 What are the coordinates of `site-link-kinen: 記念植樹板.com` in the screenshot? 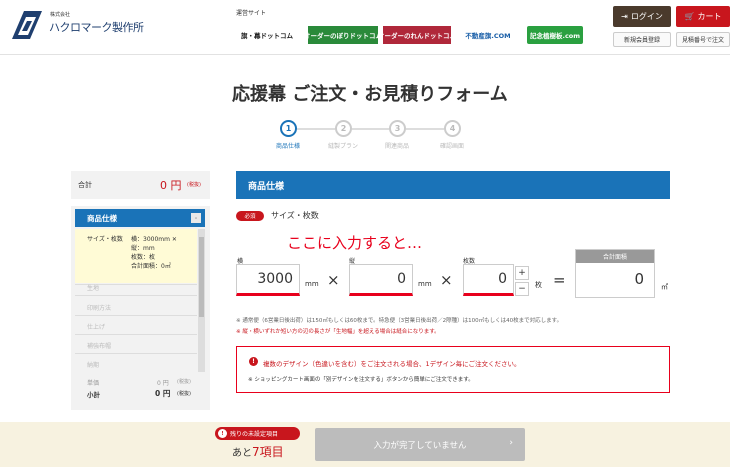 It's located at (555, 35).